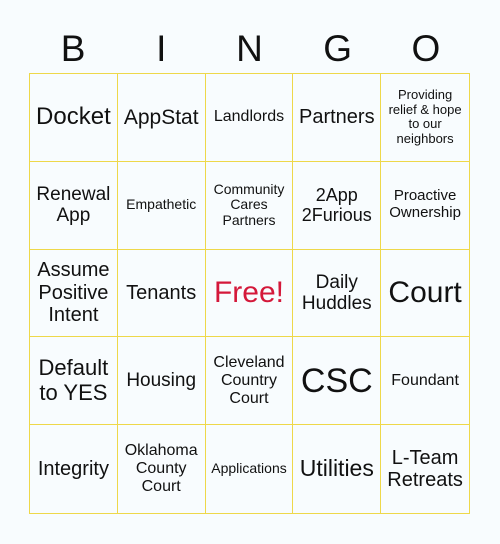  I want to click on bingo-cell: Docket, so click(74, 118).